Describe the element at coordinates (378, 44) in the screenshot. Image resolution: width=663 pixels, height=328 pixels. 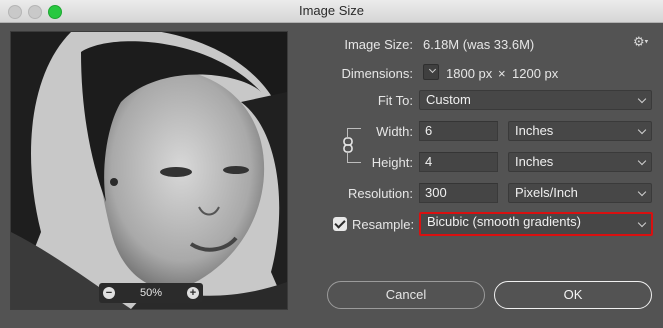
I see `image-size-label: Image Size:` at that location.